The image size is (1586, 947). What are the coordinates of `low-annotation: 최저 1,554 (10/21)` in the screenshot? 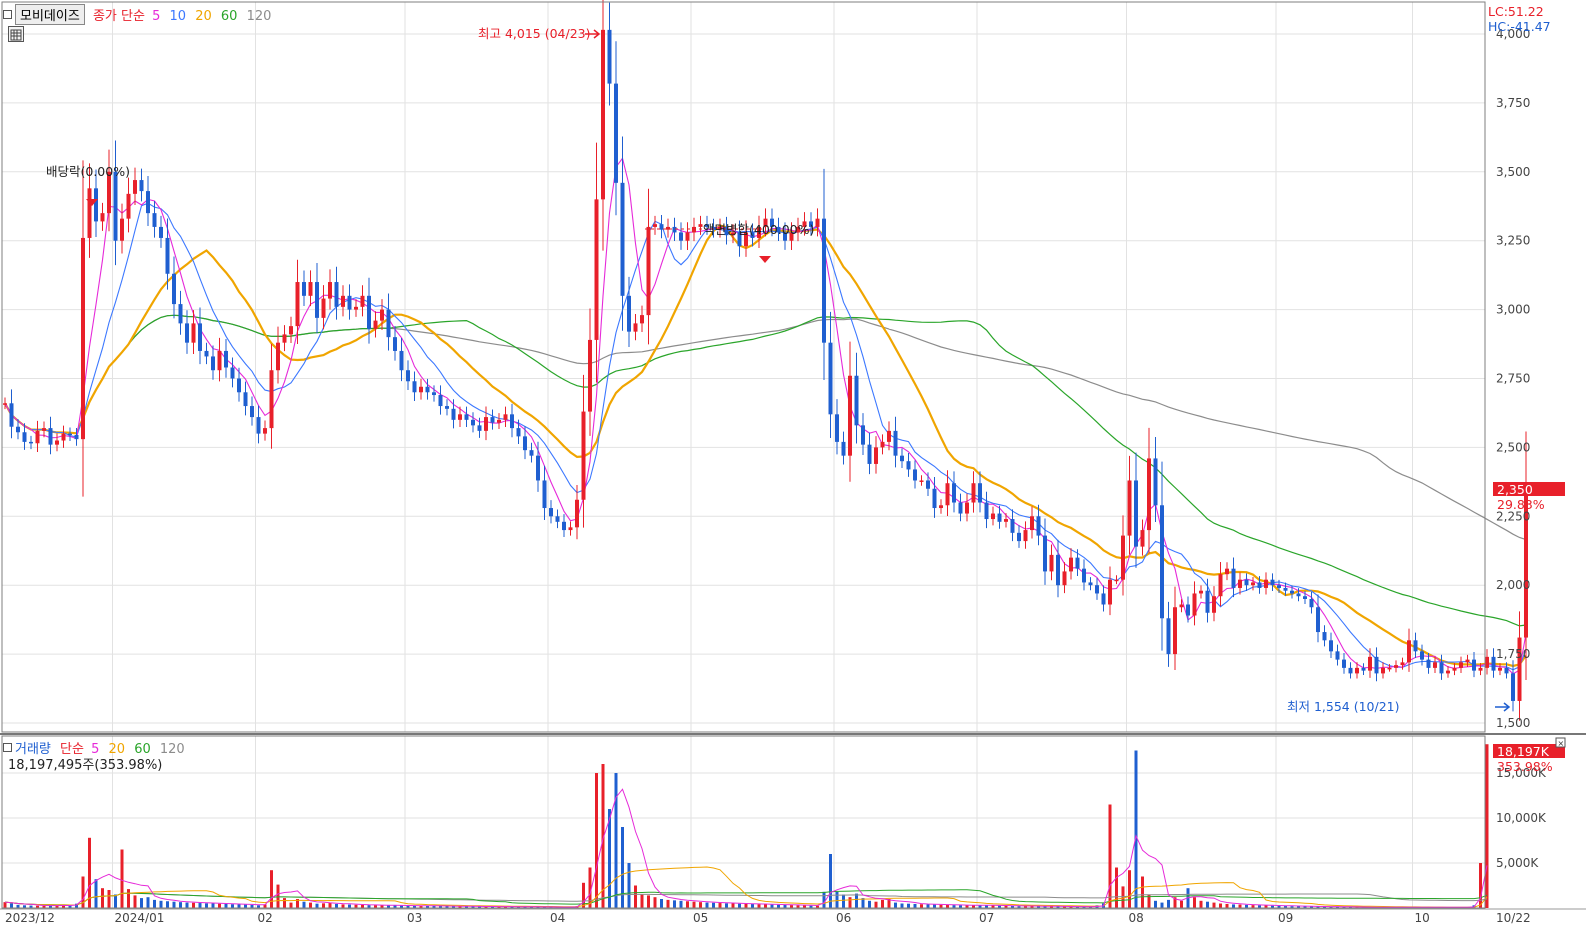 It's located at (1343, 706).